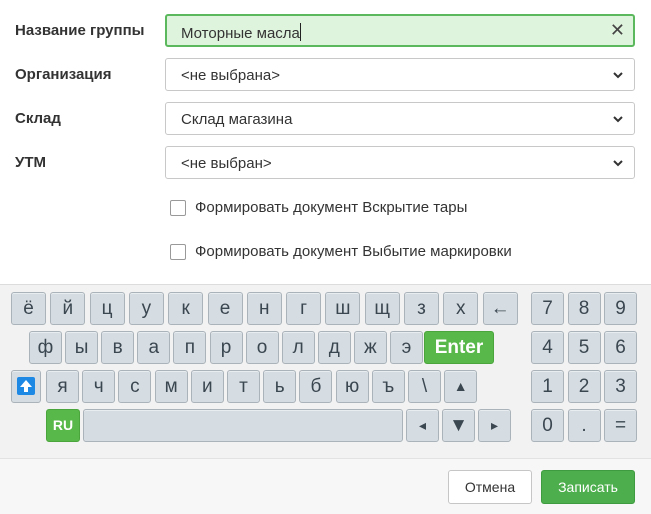 This screenshot has width=651, height=514. I want to click on enter-key: Enter, so click(459, 347).